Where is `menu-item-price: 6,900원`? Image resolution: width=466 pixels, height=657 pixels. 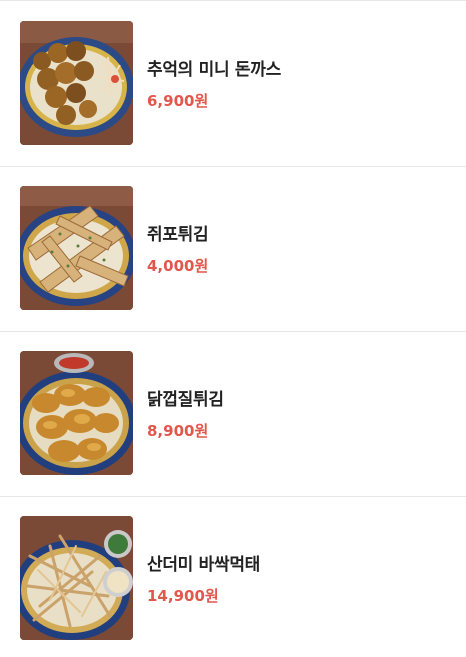 menu-item-price: 6,900원 is located at coordinates (178, 101).